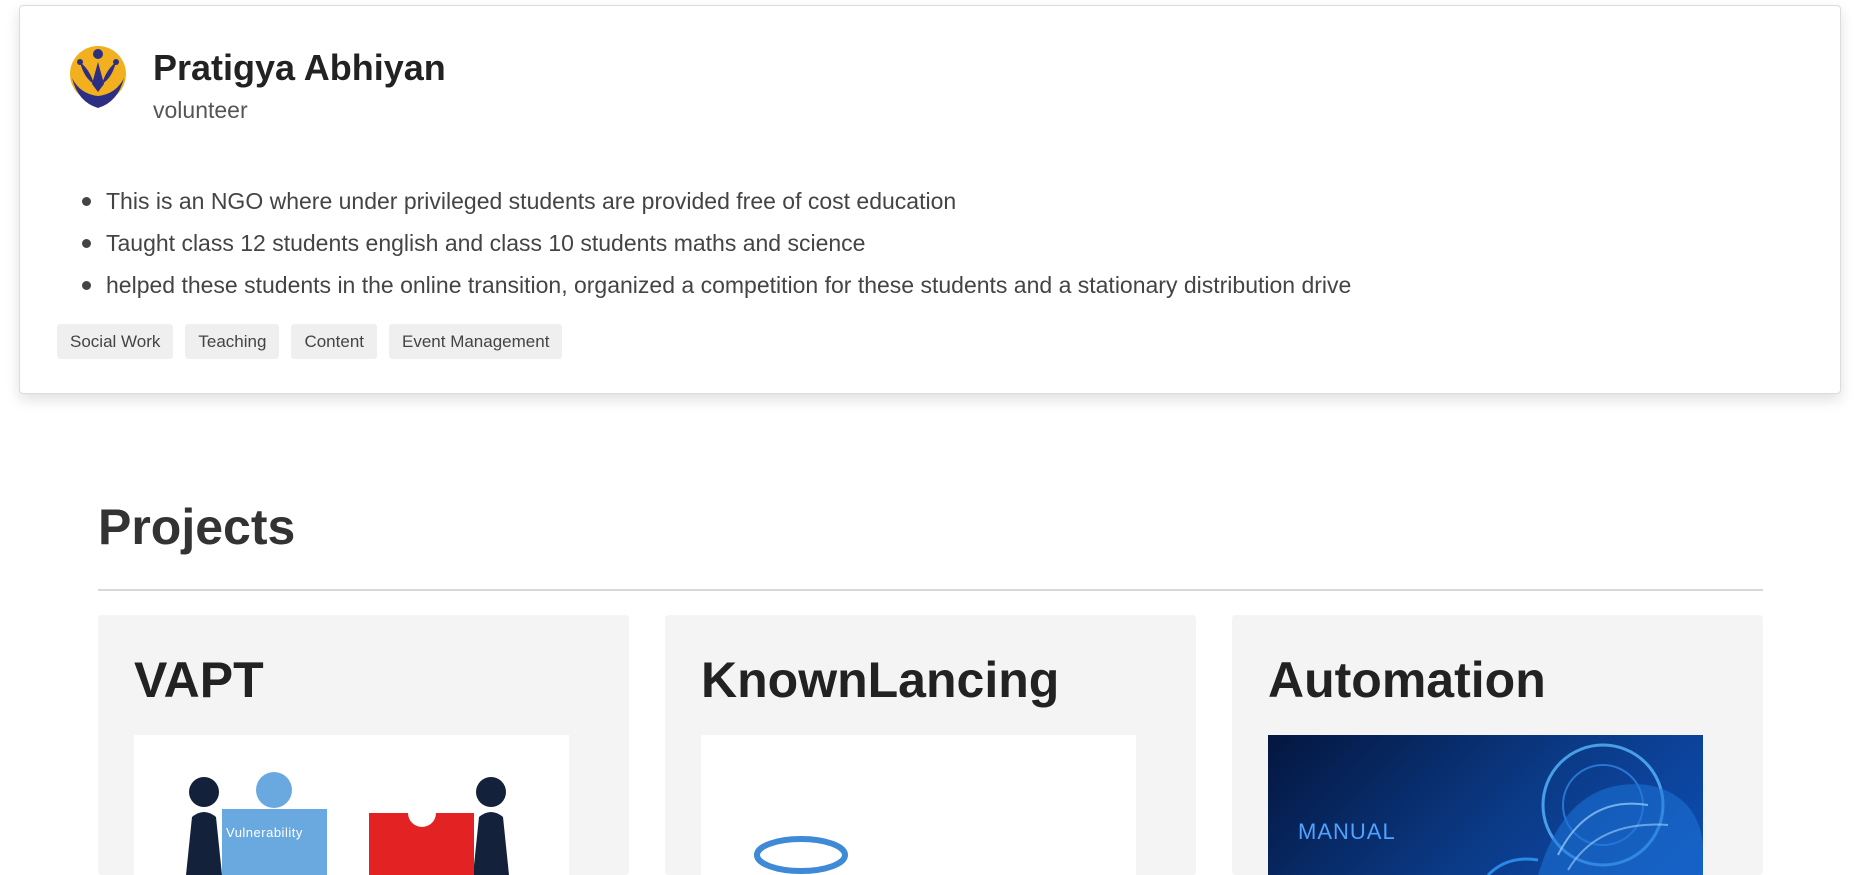  Describe the element at coordinates (918, 805) in the screenshot. I see `knownlancing-logo-image` at that location.